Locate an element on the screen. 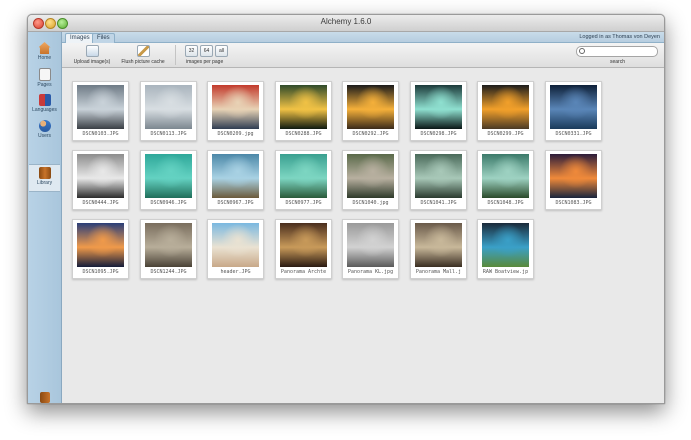 The image size is (691, 440). search-input is located at coordinates (619, 51).